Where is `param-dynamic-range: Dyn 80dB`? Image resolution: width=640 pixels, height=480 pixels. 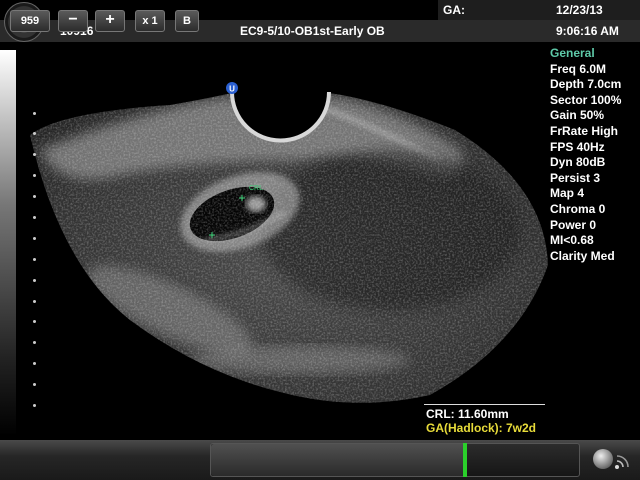
param-dynamic-range: Dyn 80dB is located at coordinates (578, 162).